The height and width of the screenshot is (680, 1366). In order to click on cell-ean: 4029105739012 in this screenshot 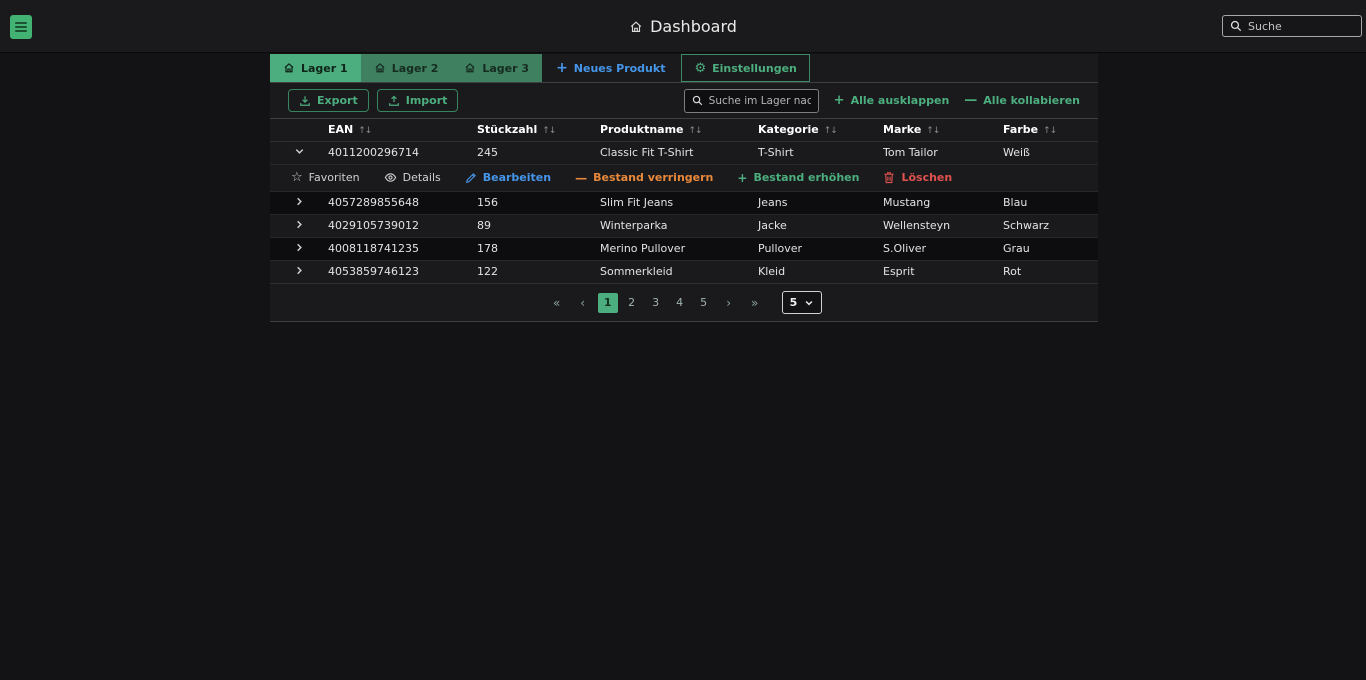, I will do `click(402, 225)`.